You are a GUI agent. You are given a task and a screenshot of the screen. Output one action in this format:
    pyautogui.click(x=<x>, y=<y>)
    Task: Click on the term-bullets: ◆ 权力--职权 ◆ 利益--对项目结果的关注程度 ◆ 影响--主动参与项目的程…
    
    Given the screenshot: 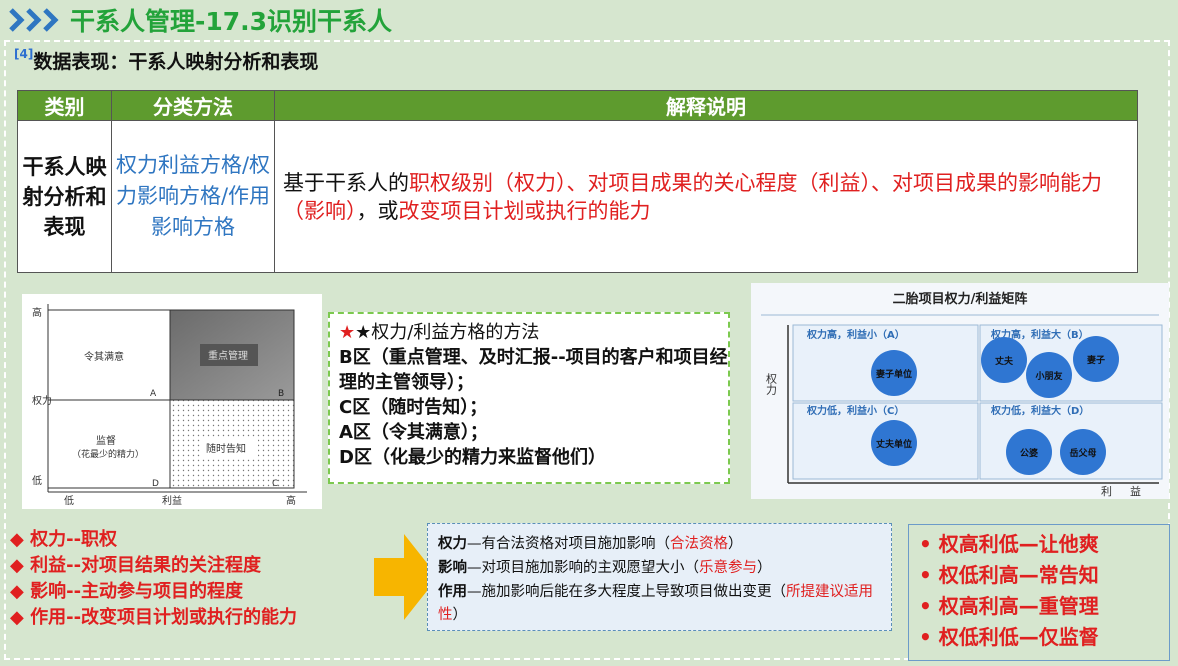 What is the action you would take?
    pyautogui.click(x=153, y=579)
    